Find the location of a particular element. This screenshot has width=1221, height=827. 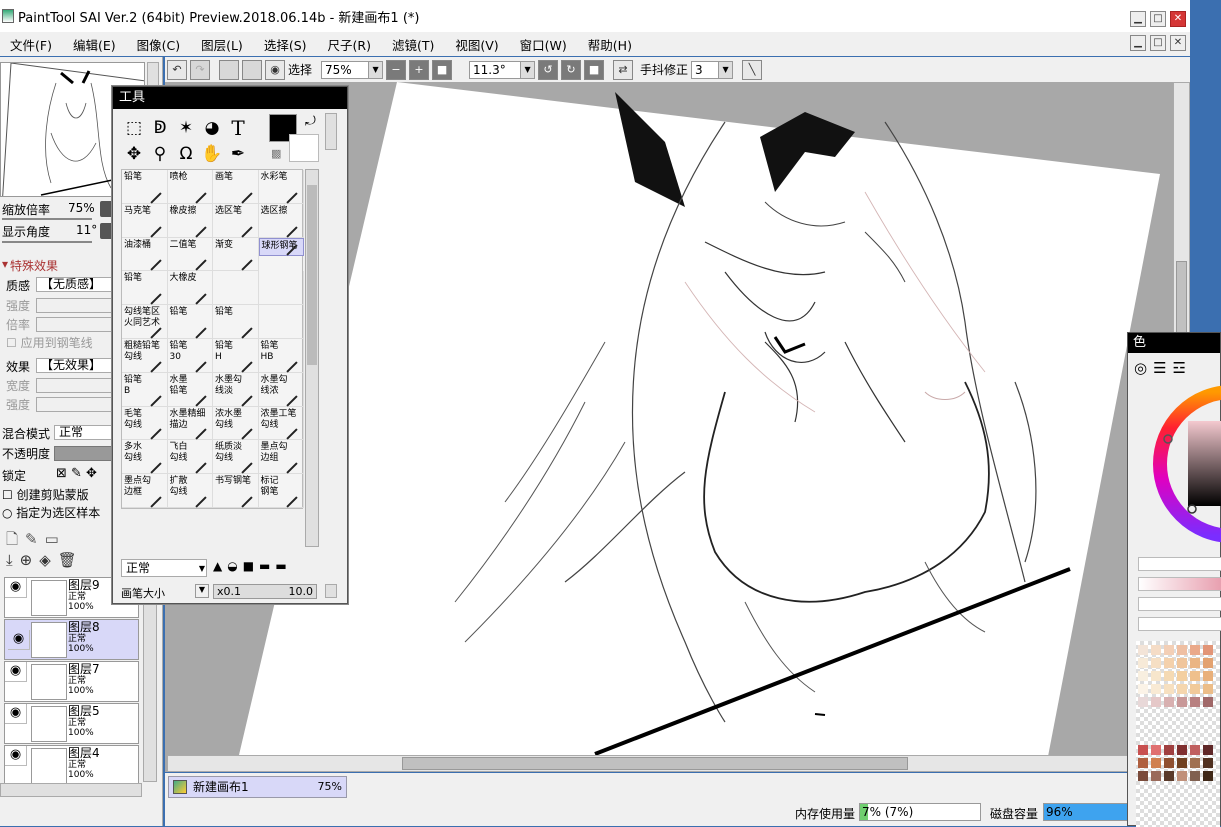

layer-item-selected: ◉ 图层8 正常 100% is located at coordinates (71, 639).